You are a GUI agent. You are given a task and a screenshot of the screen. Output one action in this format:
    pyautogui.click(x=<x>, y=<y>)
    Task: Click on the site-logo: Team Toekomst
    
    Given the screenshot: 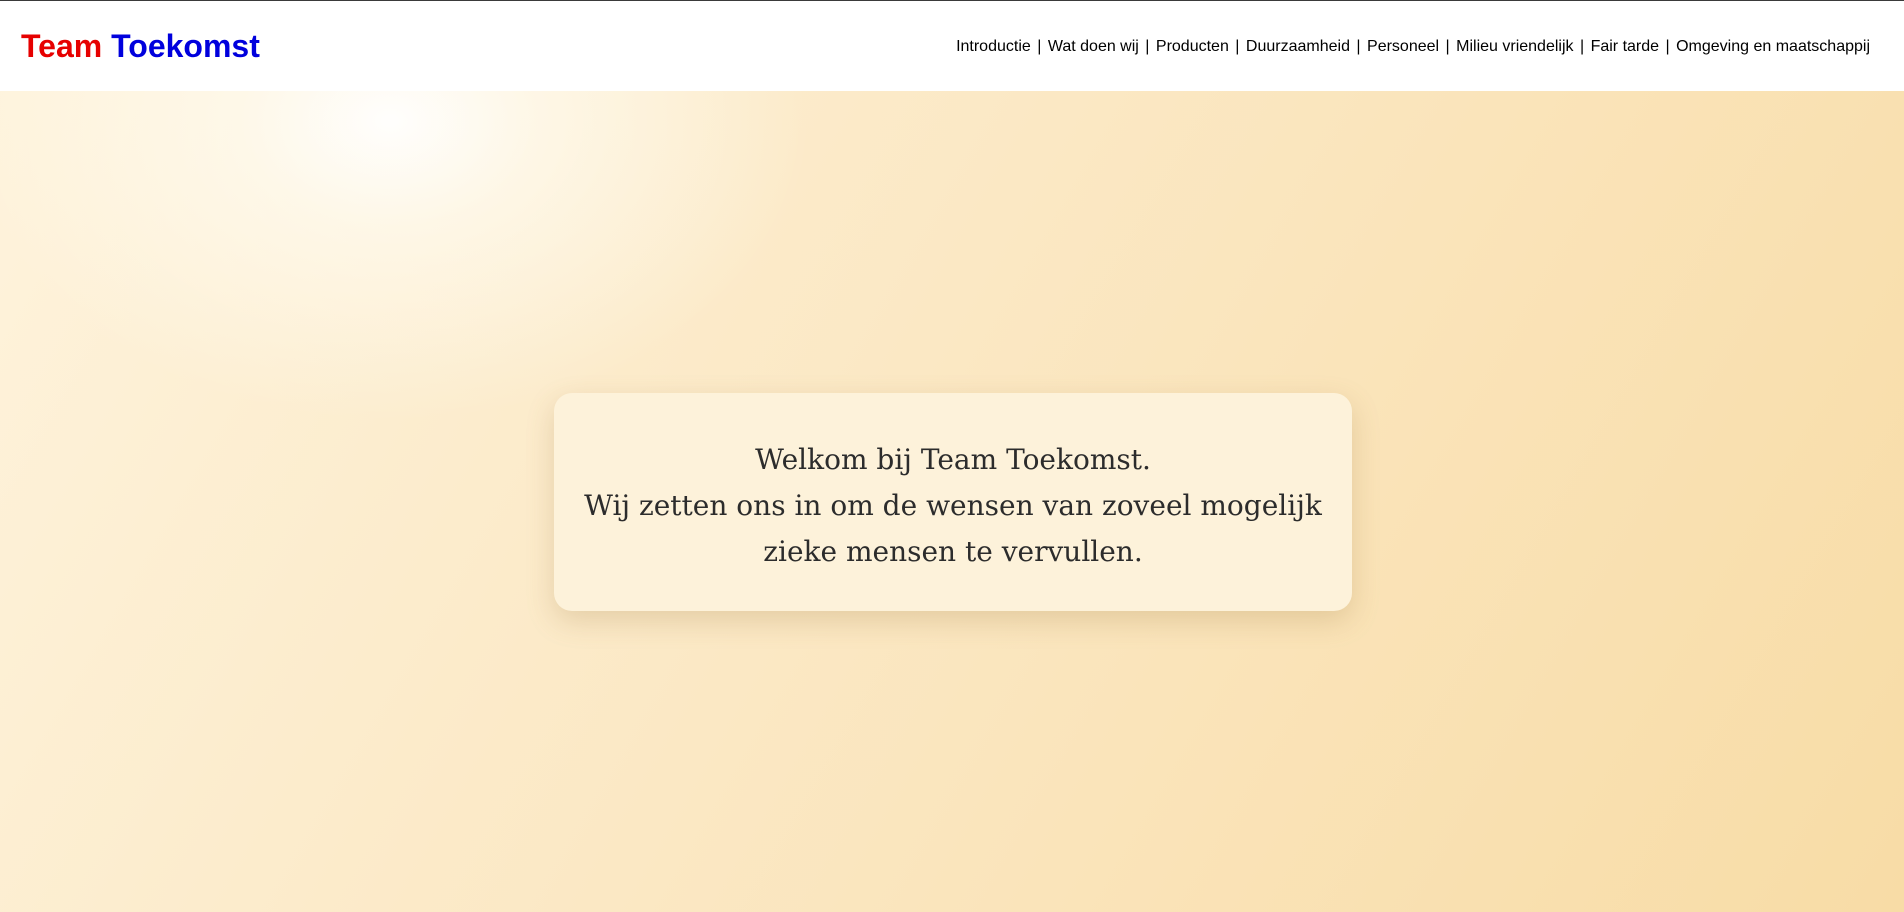 What is the action you would take?
    pyautogui.click(x=140, y=46)
    